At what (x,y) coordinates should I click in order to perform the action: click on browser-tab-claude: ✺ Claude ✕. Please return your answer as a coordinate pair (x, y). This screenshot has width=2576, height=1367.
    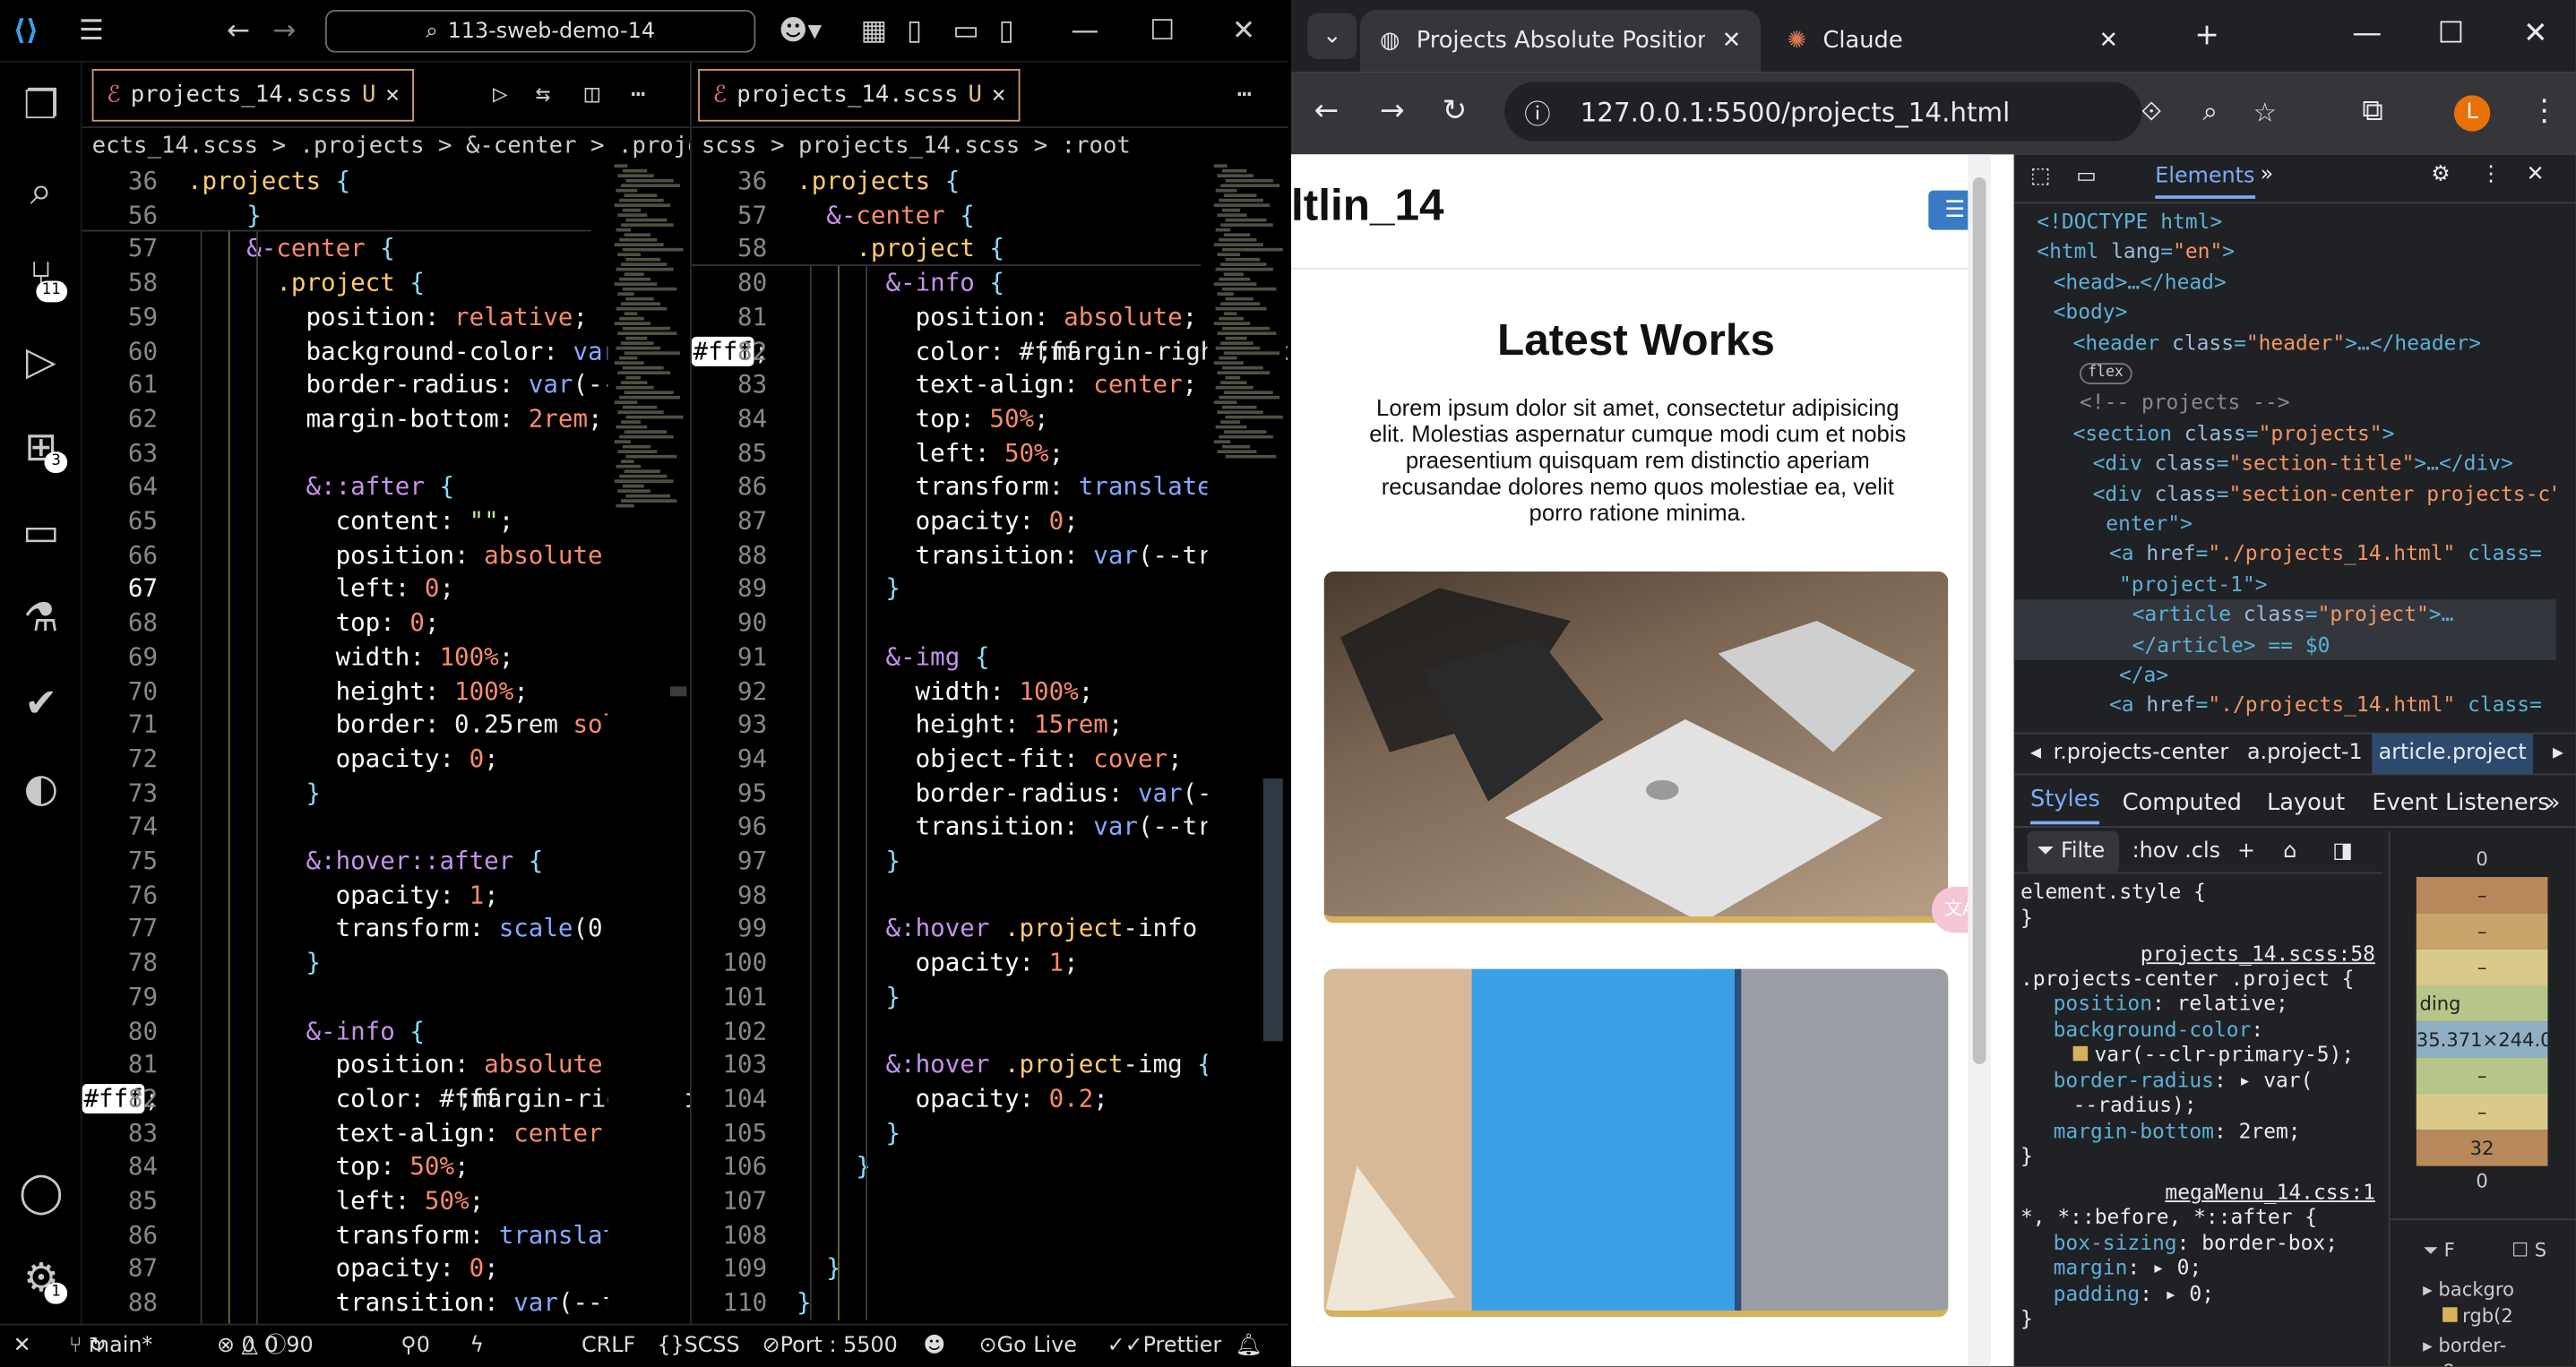
    Looking at the image, I should click on (1963, 41).